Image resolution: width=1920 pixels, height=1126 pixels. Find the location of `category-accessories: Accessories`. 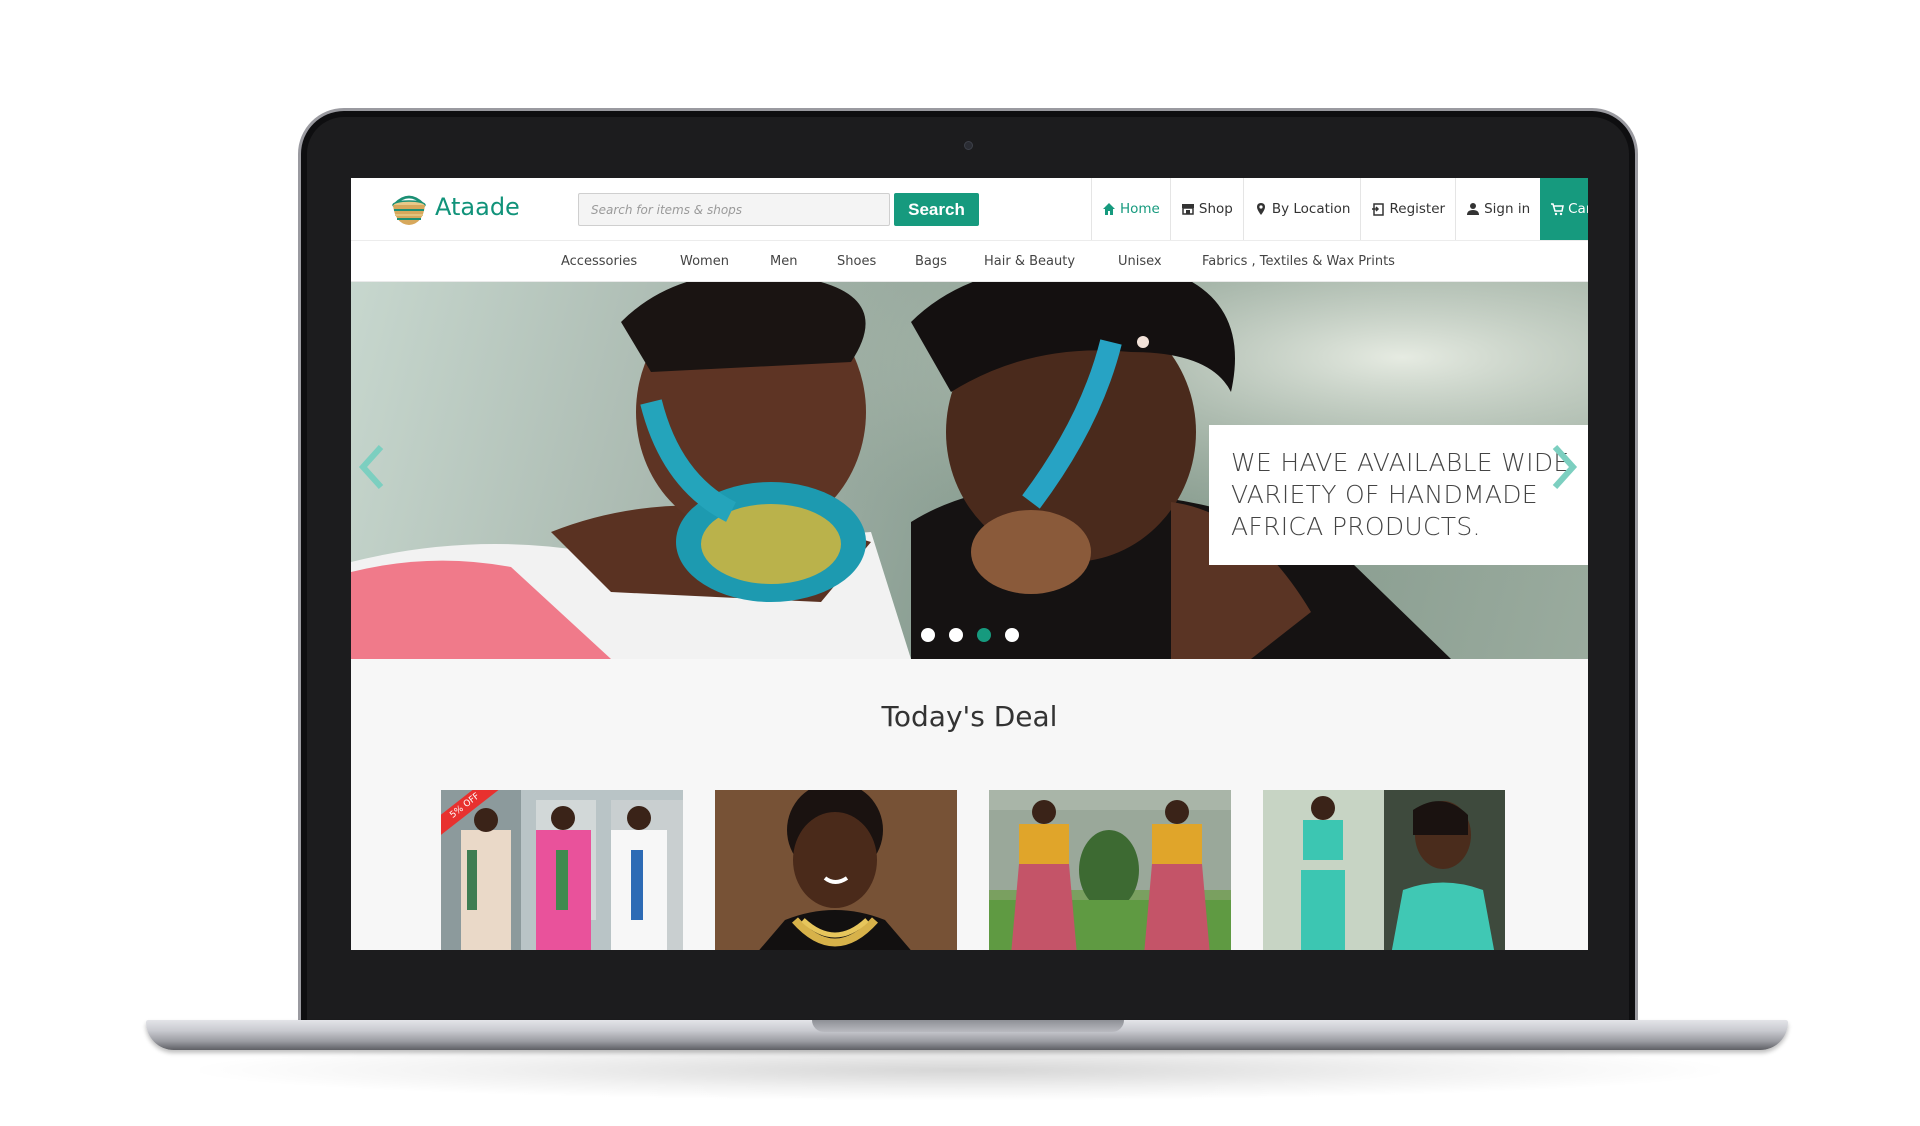

category-accessories: Accessories is located at coordinates (599, 261).